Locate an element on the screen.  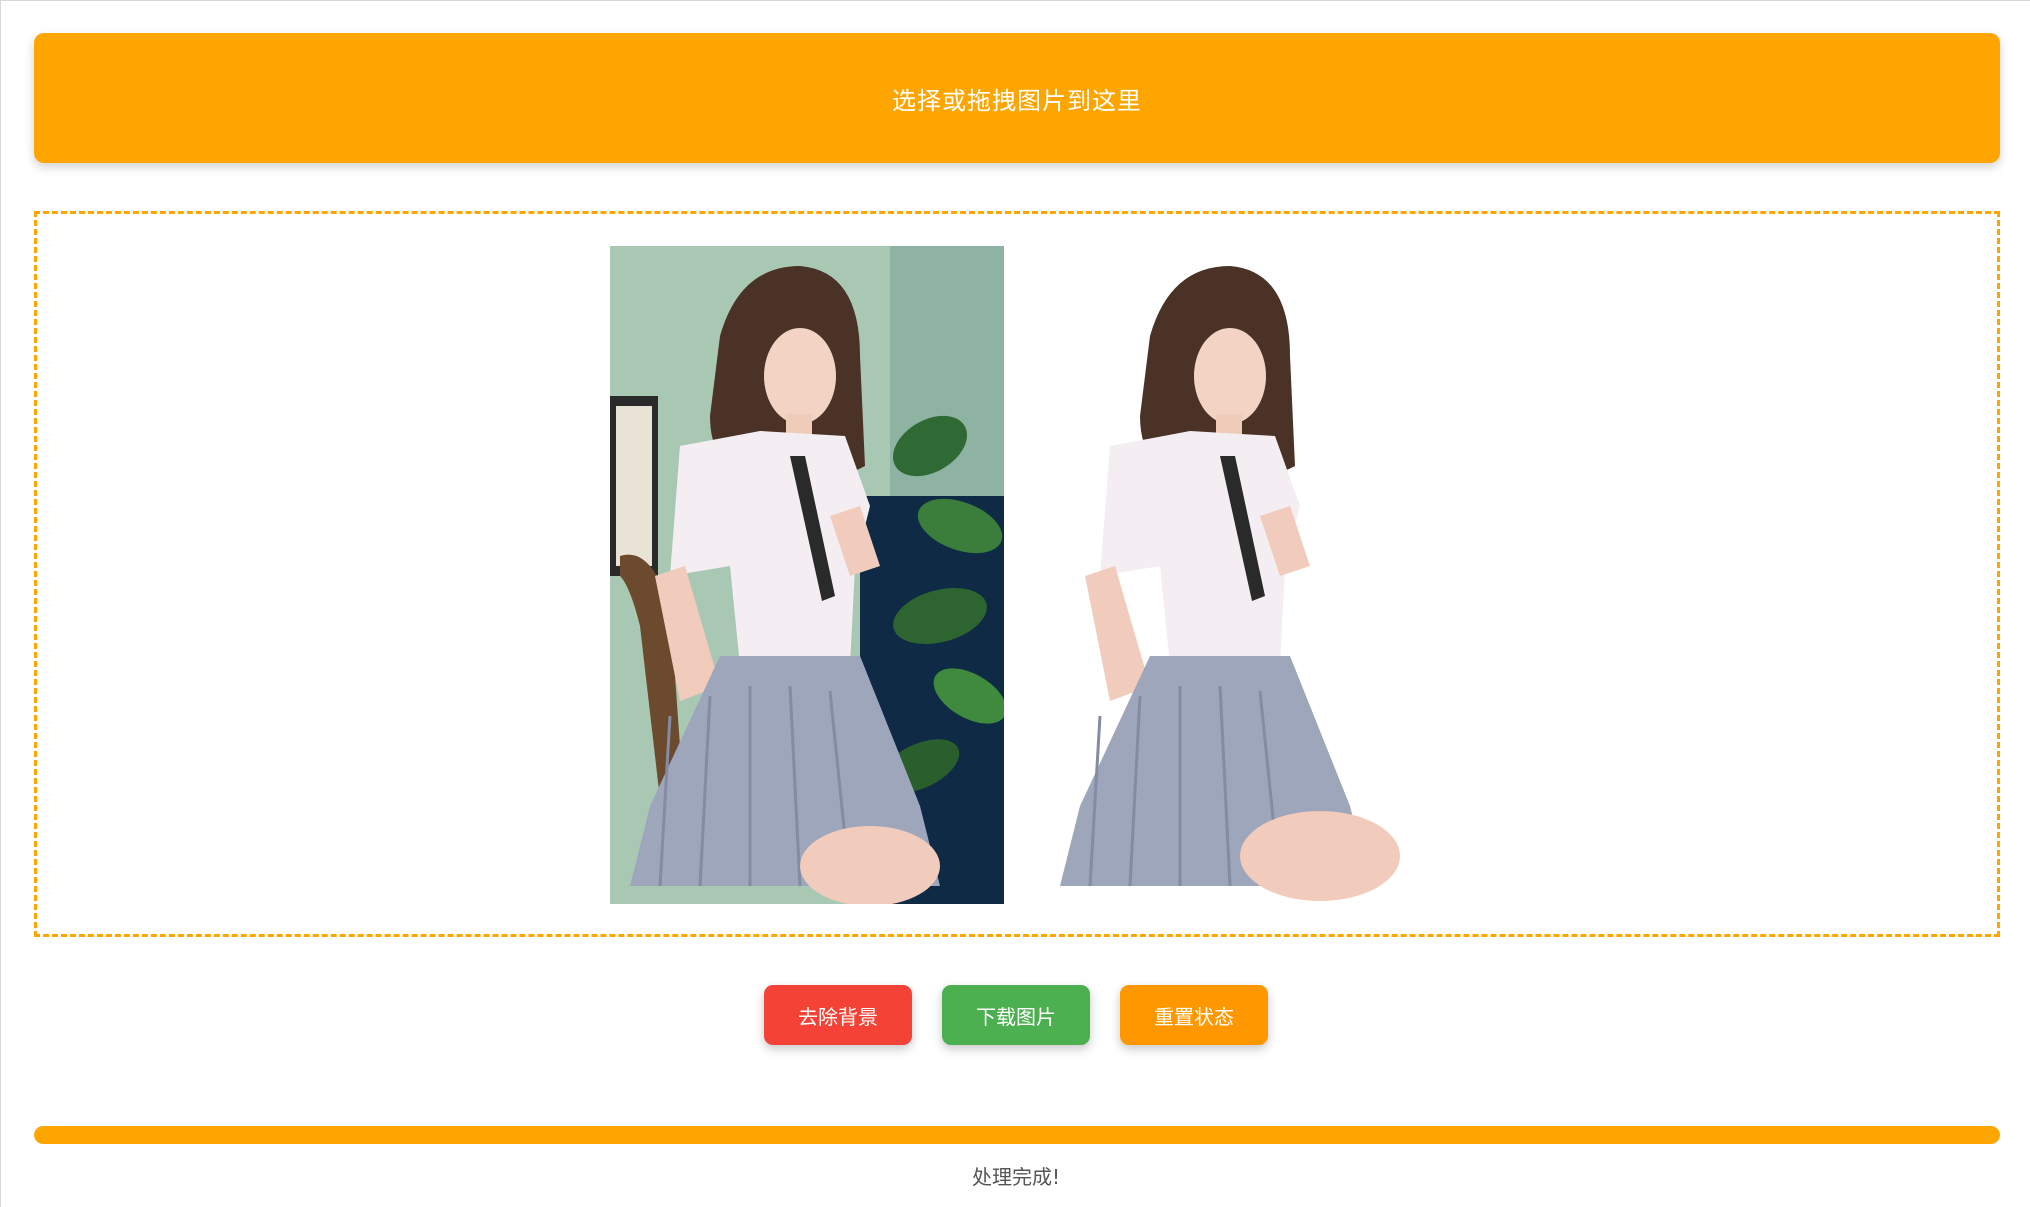
progress-bar is located at coordinates (1017, 1135).